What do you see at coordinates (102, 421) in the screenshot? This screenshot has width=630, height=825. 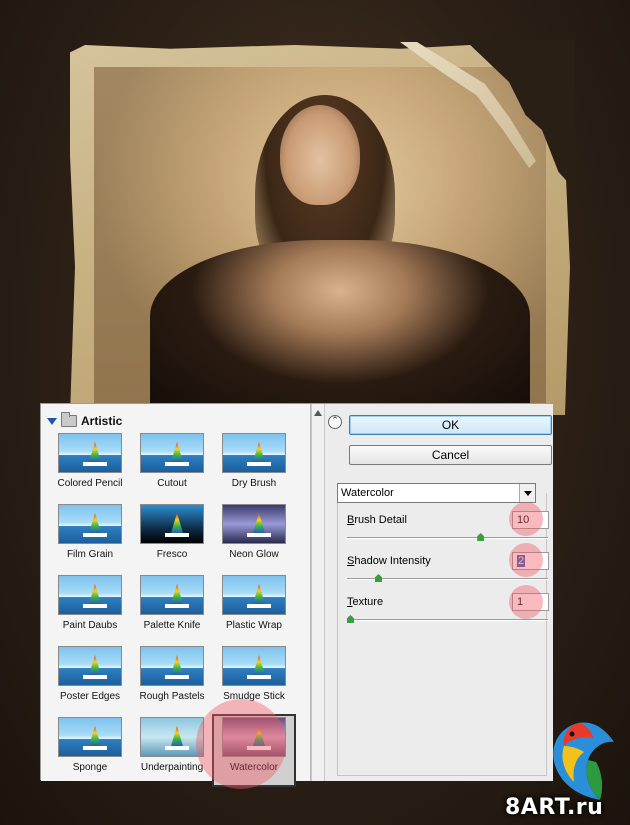 I see `category-label: Artistic` at bounding box center [102, 421].